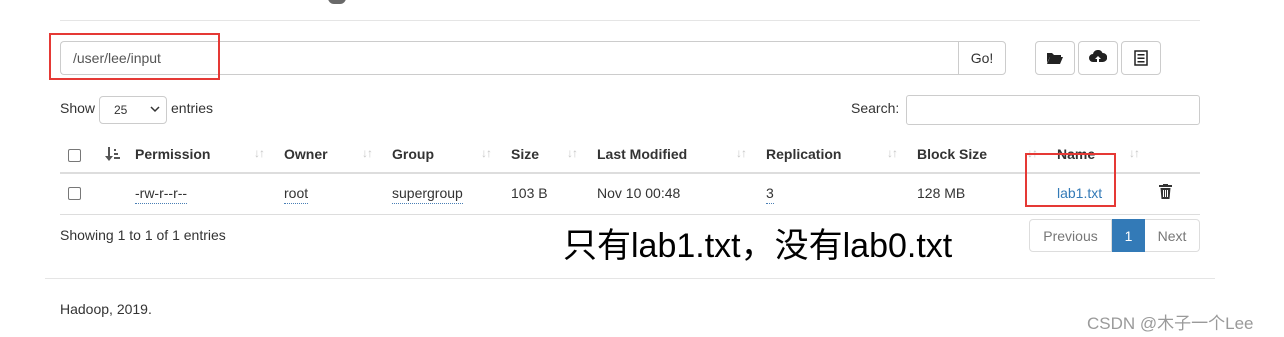  What do you see at coordinates (1070, 180) in the screenshot?
I see `name-highlight-box` at bounding box center [1070, 180].